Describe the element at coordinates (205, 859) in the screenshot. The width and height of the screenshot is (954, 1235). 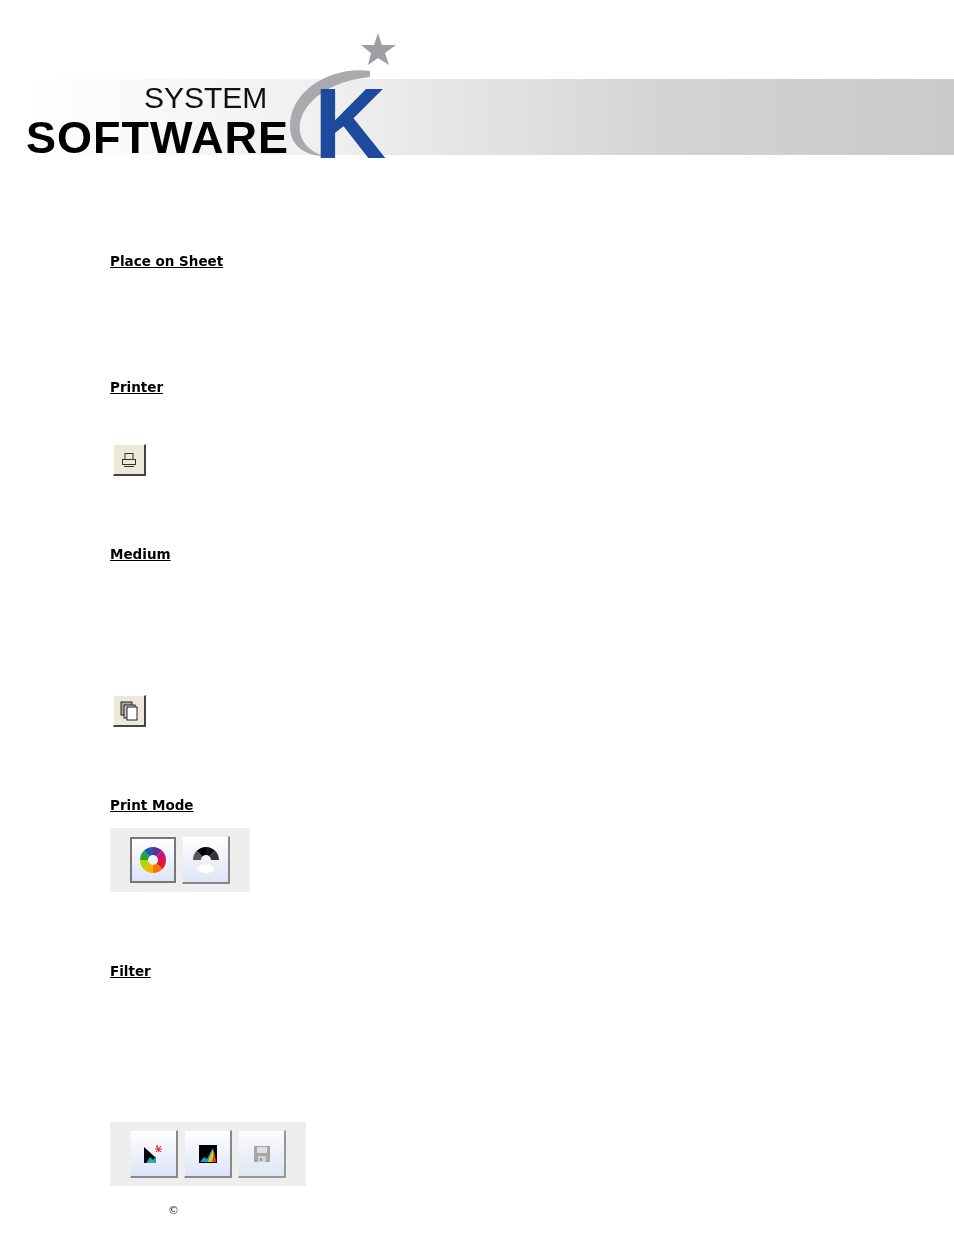
I see `monochrome-wheel-icon` at that location.